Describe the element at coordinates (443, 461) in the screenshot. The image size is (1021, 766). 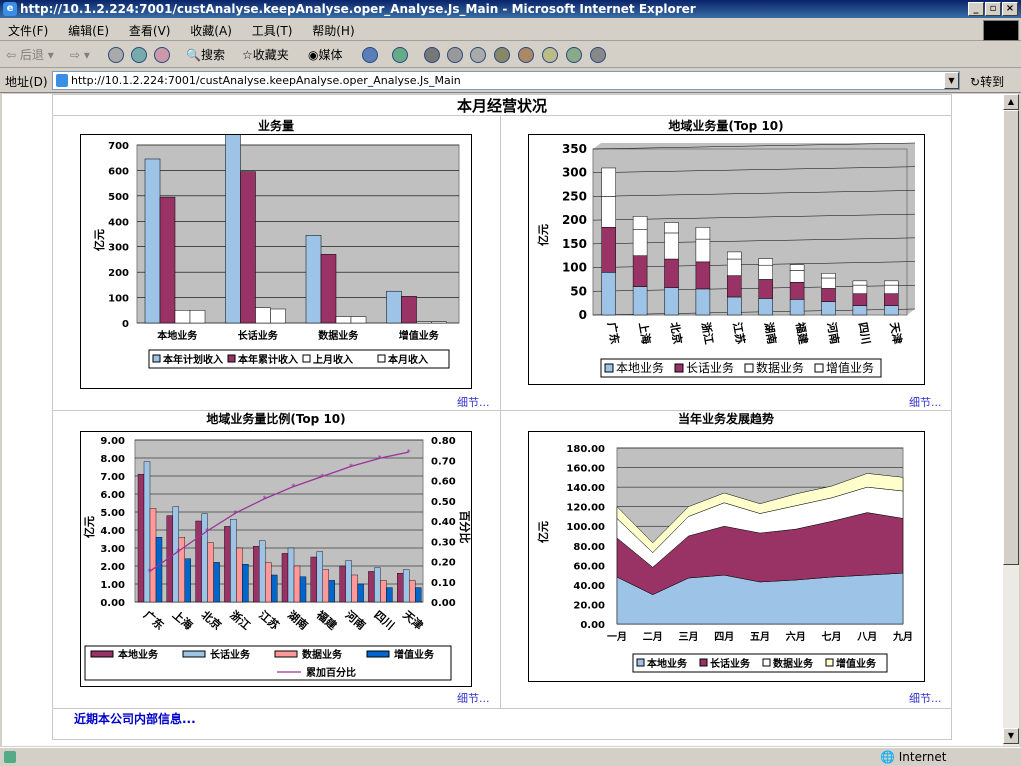
I see `y2-tick-label: 0.70` at that location.